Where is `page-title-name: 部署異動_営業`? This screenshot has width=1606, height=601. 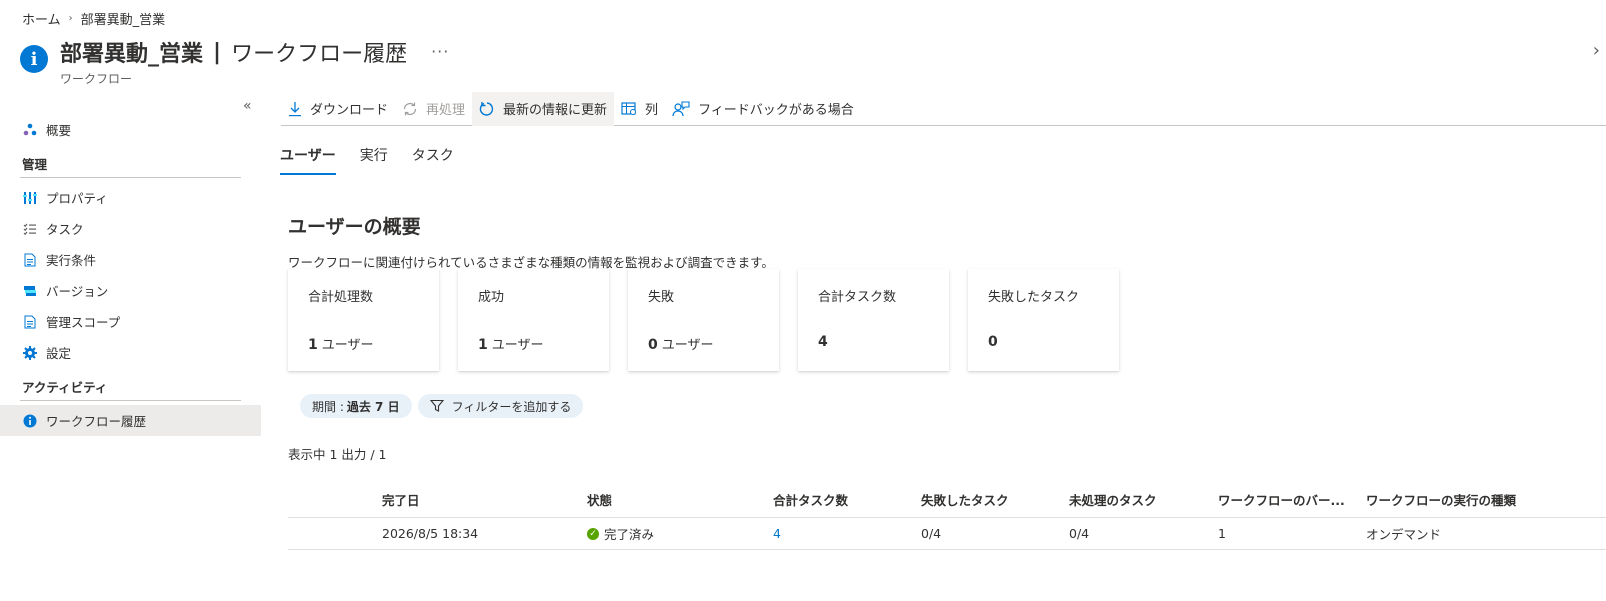 page-title-name: 部署異動_営業 is located at coordinates (132, 54).